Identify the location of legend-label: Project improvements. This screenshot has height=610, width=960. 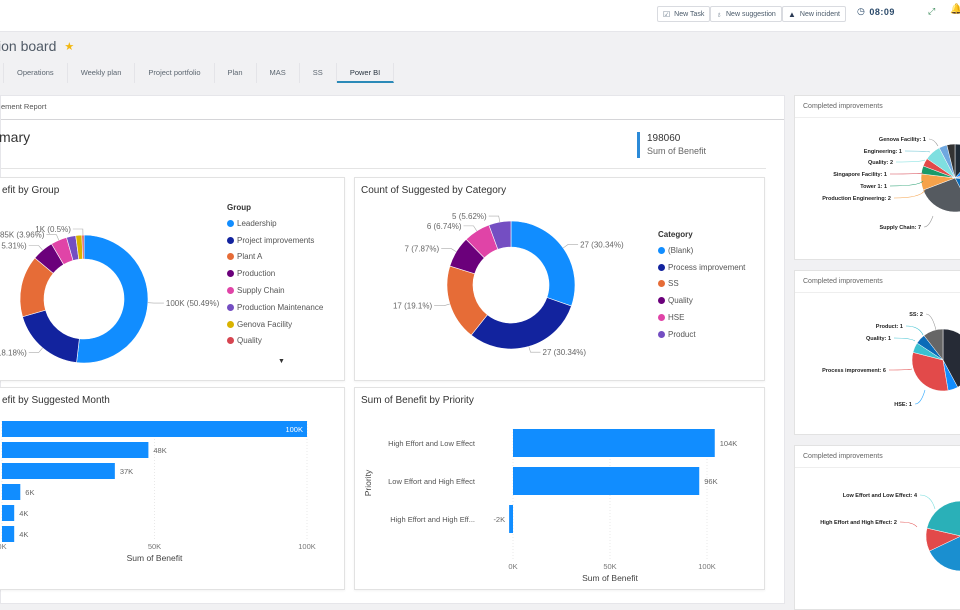
(275, 240).